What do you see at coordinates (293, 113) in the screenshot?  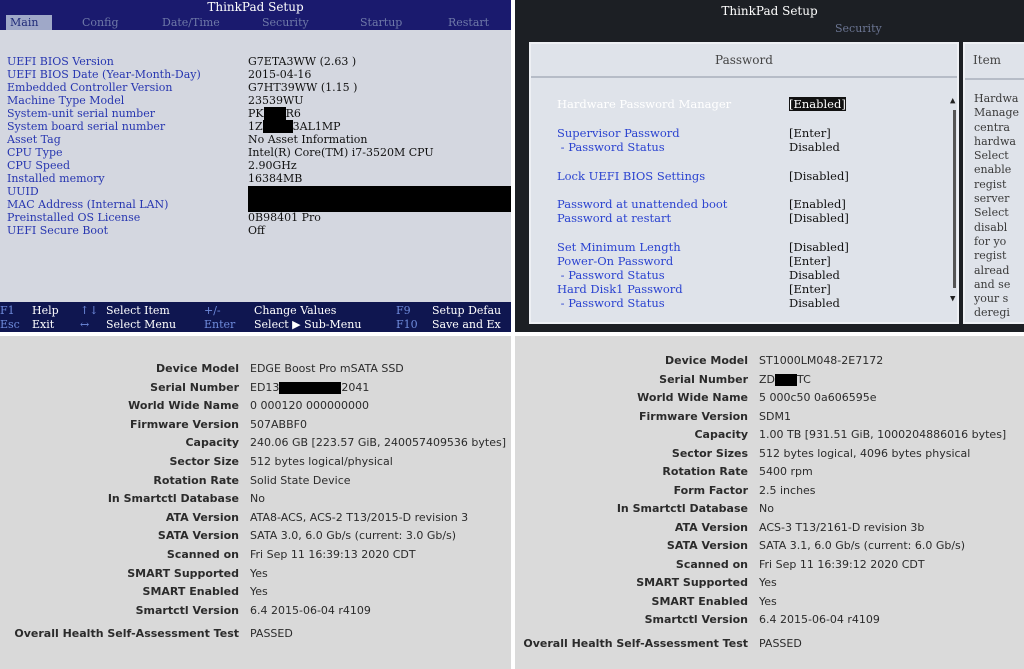 I see `serial-suffix: R6` at bounding box center [293, 113].